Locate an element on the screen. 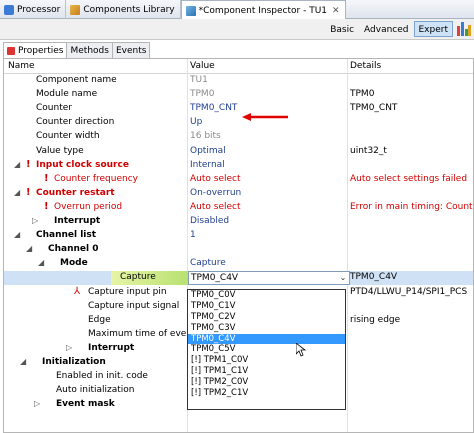  table-row: Capture TPM0_C4V ⌄ TPM0_C4V is located at coordinates (238, 278).